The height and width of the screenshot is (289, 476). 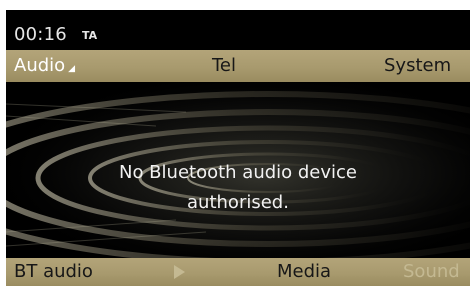 What do you see at coordinates (72, 69) in the screenshot?
I see `submenu-arrow-icon: ◢` at bounding box center [72, 69].